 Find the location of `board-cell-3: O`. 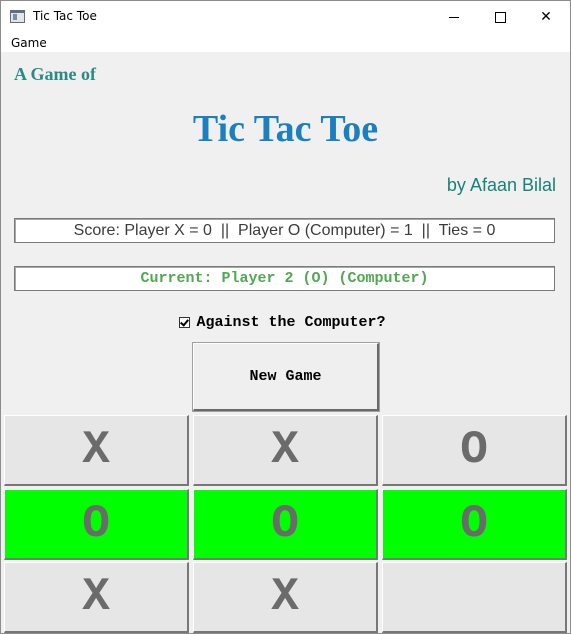

board-cell-3: O is located at coordinates (474, 450).